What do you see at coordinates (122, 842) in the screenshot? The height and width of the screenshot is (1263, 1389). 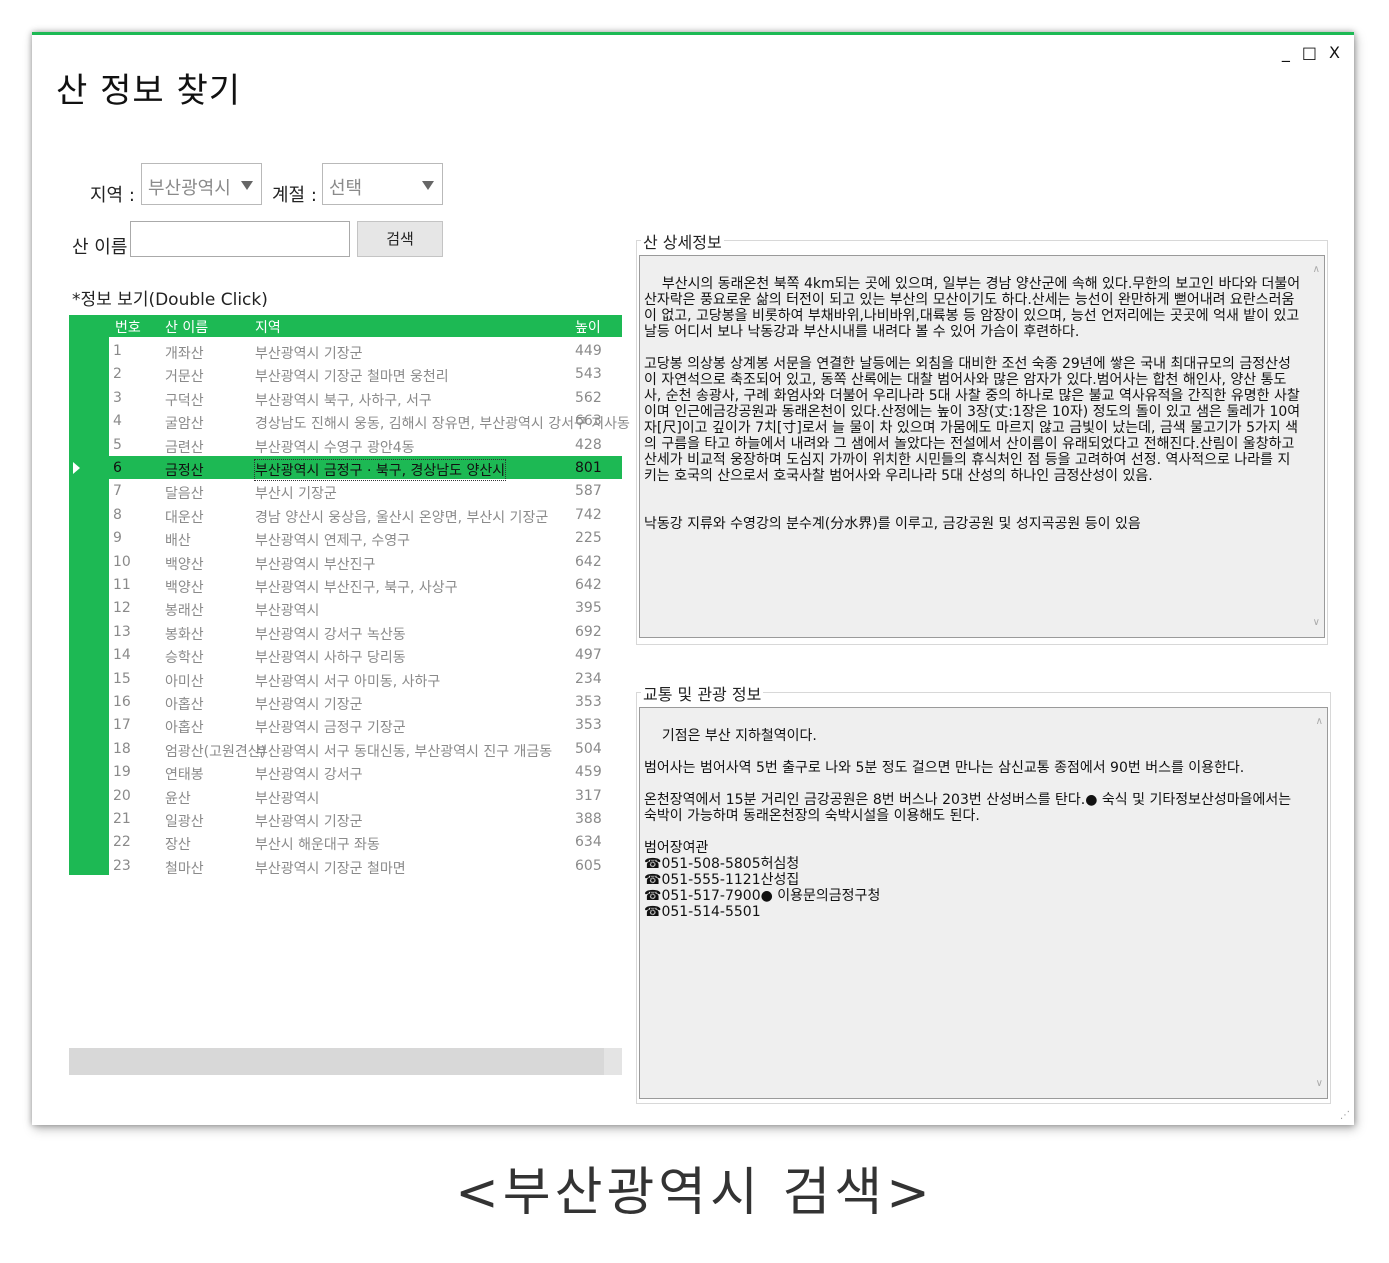 I see `cell-no: 22` at bounding box center [122, 842].